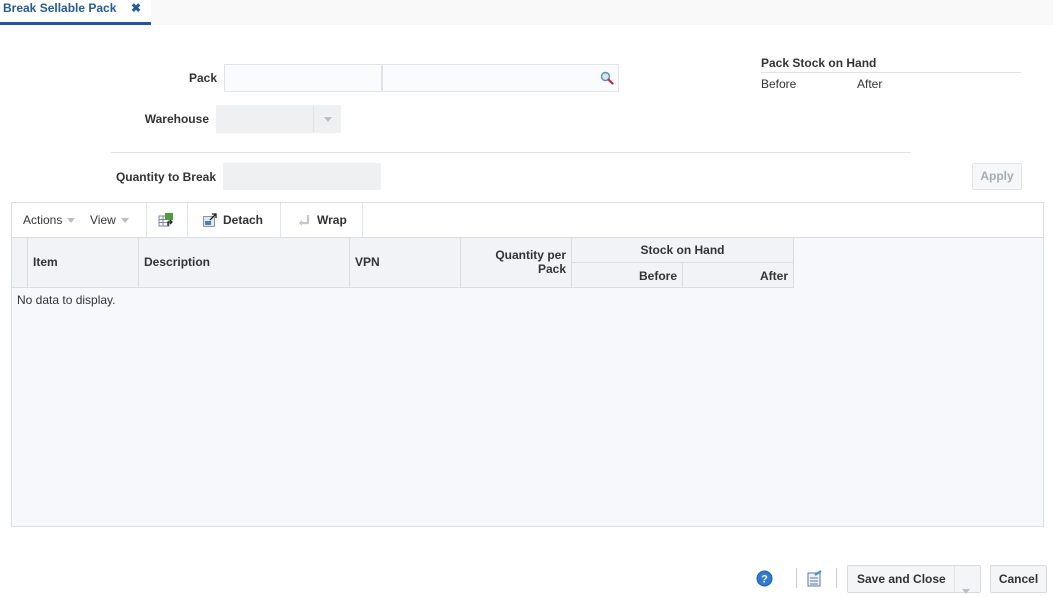 The height and width of the screenshot is (596, 1053). I want to click on column-header-soh-after: After, so click(738, 275).